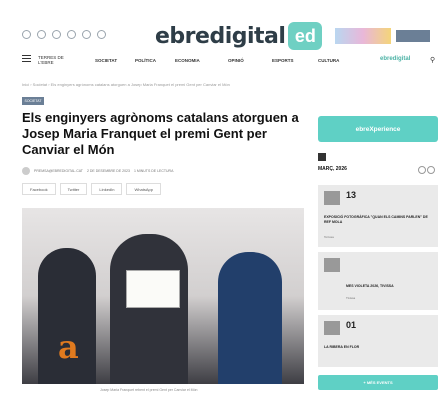 This screenshot has height=398, width=446. Describe the element at coordinates (431, 170) in the screenshot. I see `next-month-button` at that location.